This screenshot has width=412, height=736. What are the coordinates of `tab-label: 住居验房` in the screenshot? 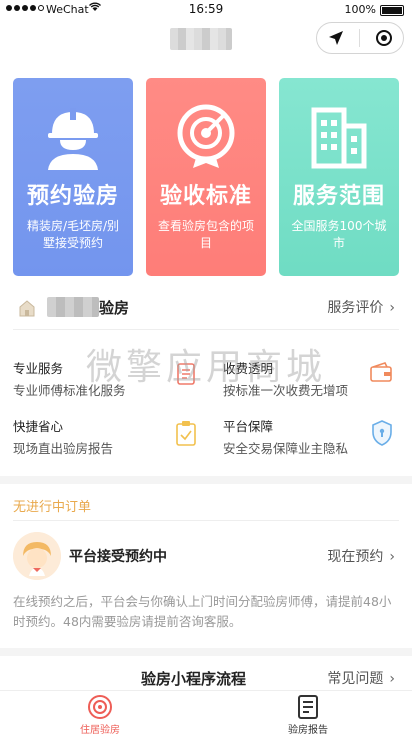 It's located at (100, 730).